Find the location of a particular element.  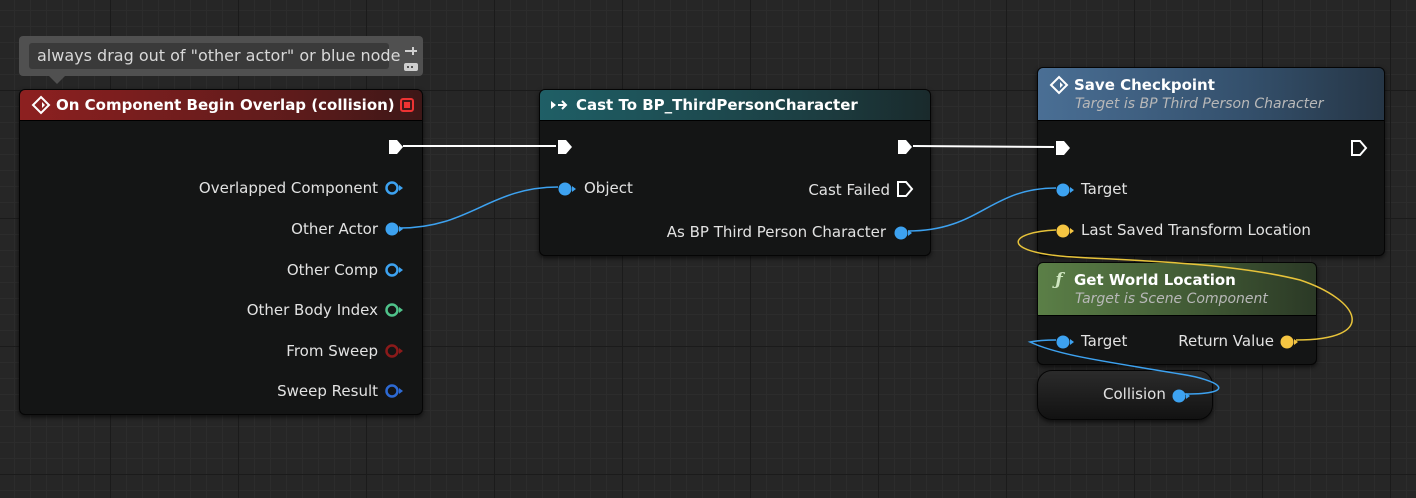

pin-label-sweep-result: Sweep Result is located at coordinates (327, 391).